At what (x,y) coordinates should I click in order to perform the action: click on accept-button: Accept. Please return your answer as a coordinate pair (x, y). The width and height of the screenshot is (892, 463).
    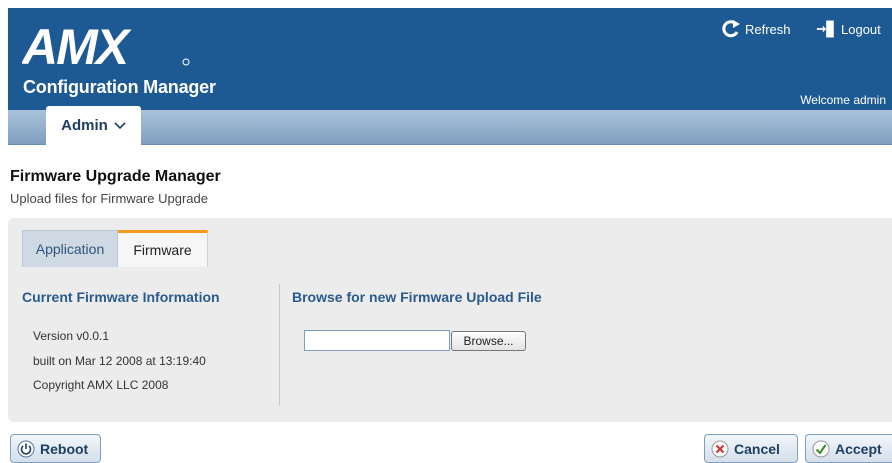
    Looking at the image, I should click on (848, 448).